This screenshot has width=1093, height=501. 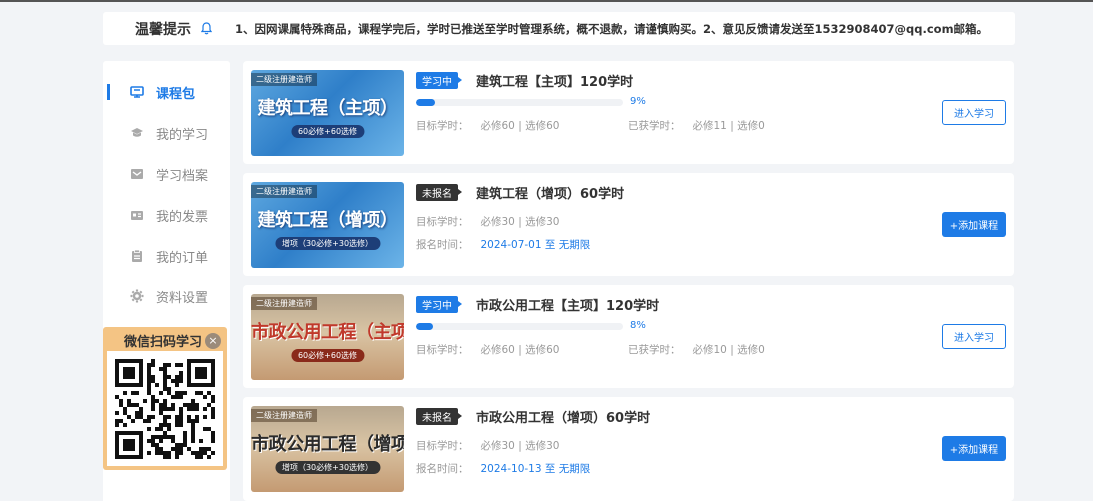 I want to click on sidebar-item-course-package: 课程包, so click(x=166, y=92).